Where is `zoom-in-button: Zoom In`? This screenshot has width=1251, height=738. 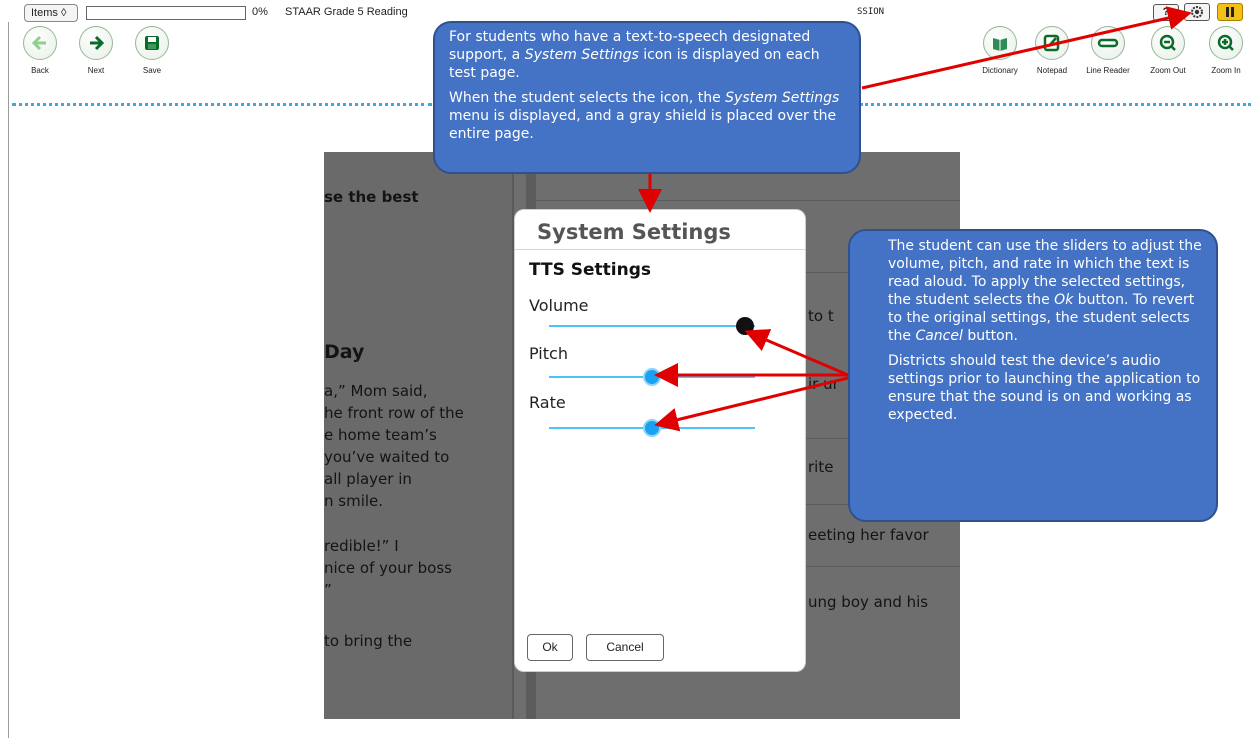 zoom-in-button: Zoom In is located at coordinates (1225, 56).